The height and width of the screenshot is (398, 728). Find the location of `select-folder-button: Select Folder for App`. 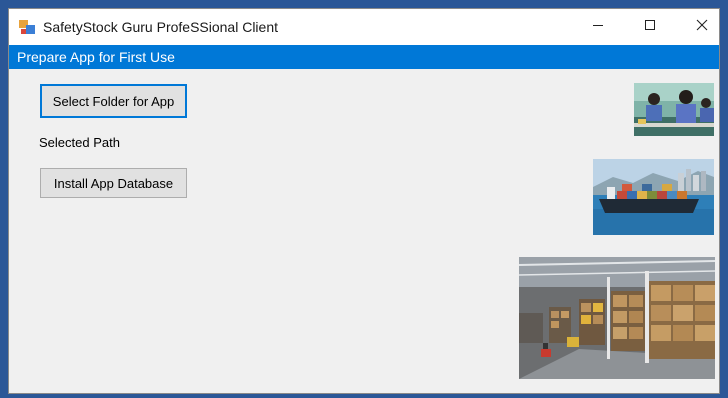

select-folder-button: Select Folder for App is located at coordinates (113, 101).